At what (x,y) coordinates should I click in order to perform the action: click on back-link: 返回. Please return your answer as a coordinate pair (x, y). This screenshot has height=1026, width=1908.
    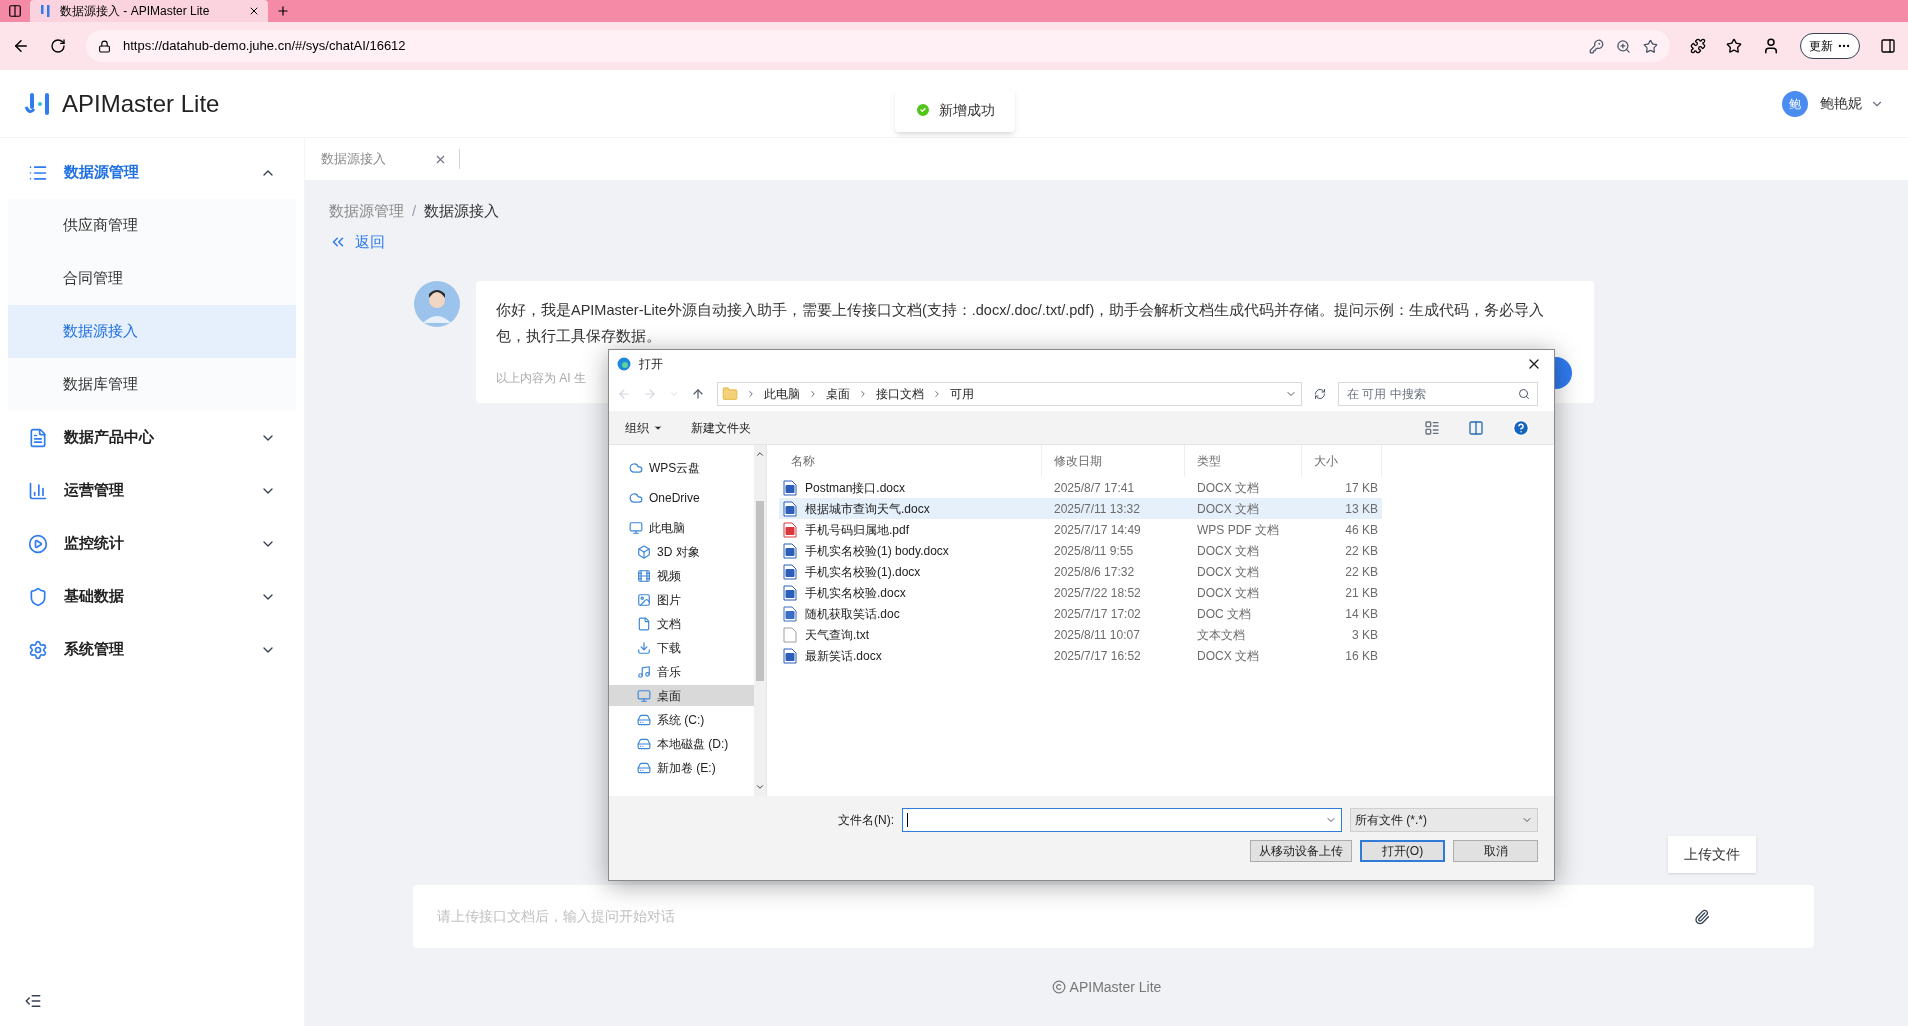
    Looking at the image, I should click on (357, 241).